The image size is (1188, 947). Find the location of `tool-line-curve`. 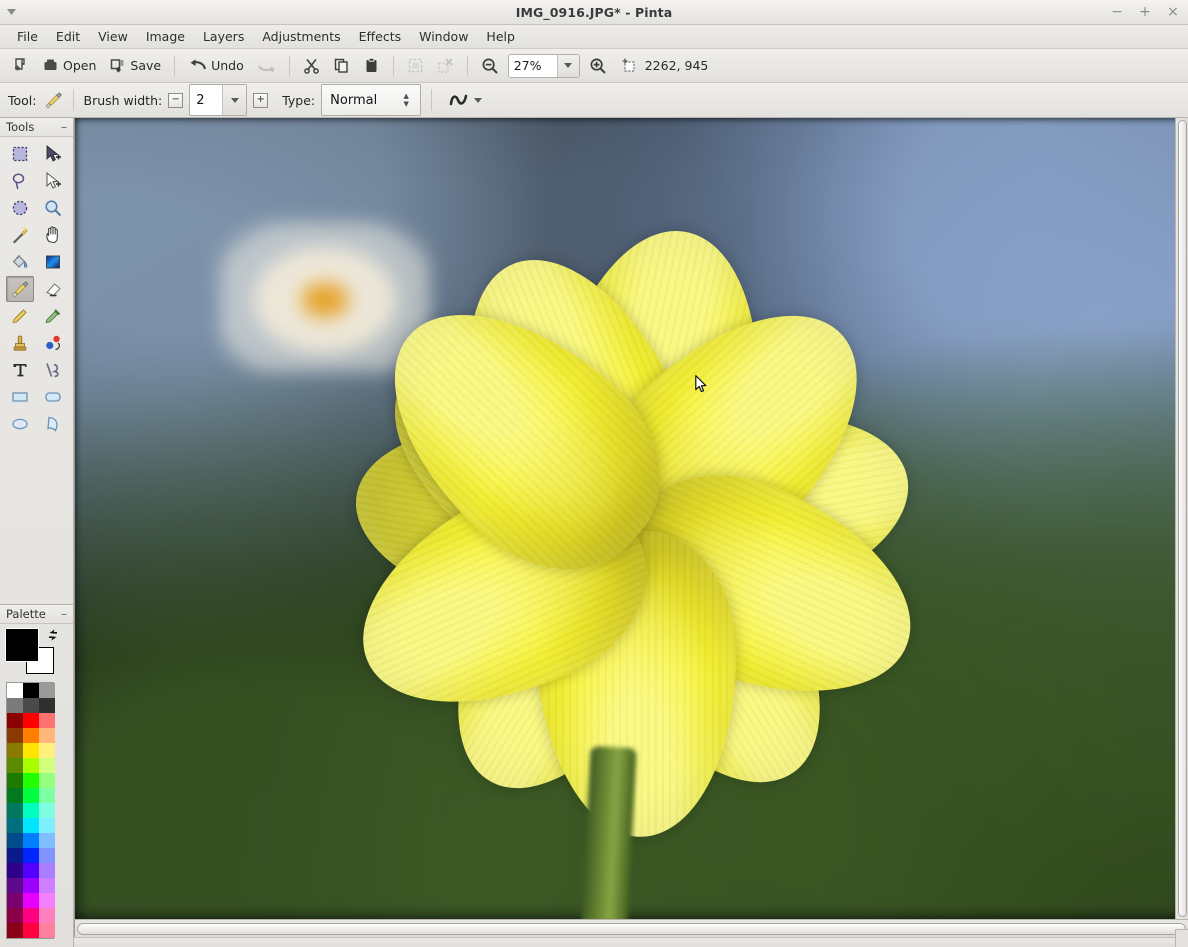

tool-line-curve is located at coordinates (53, 370).